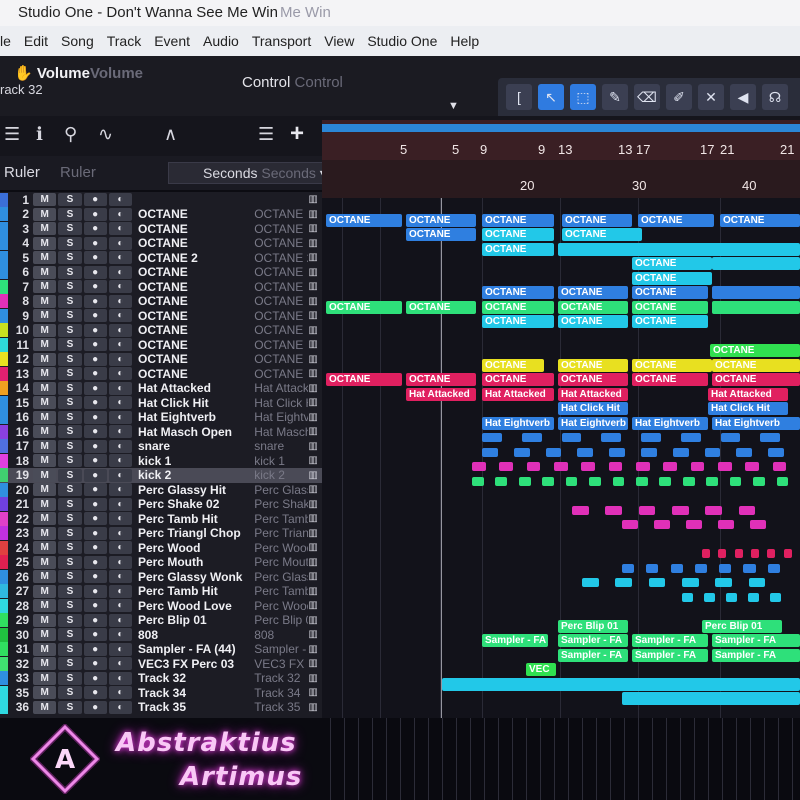 Image resolution: width=800 pixels, height=800 pixels. What do you see at coordinates (161, 199) in the screenshot?
I see `track-row: 1 M S ● ◐ ▥` at bounding box center [161, 199].